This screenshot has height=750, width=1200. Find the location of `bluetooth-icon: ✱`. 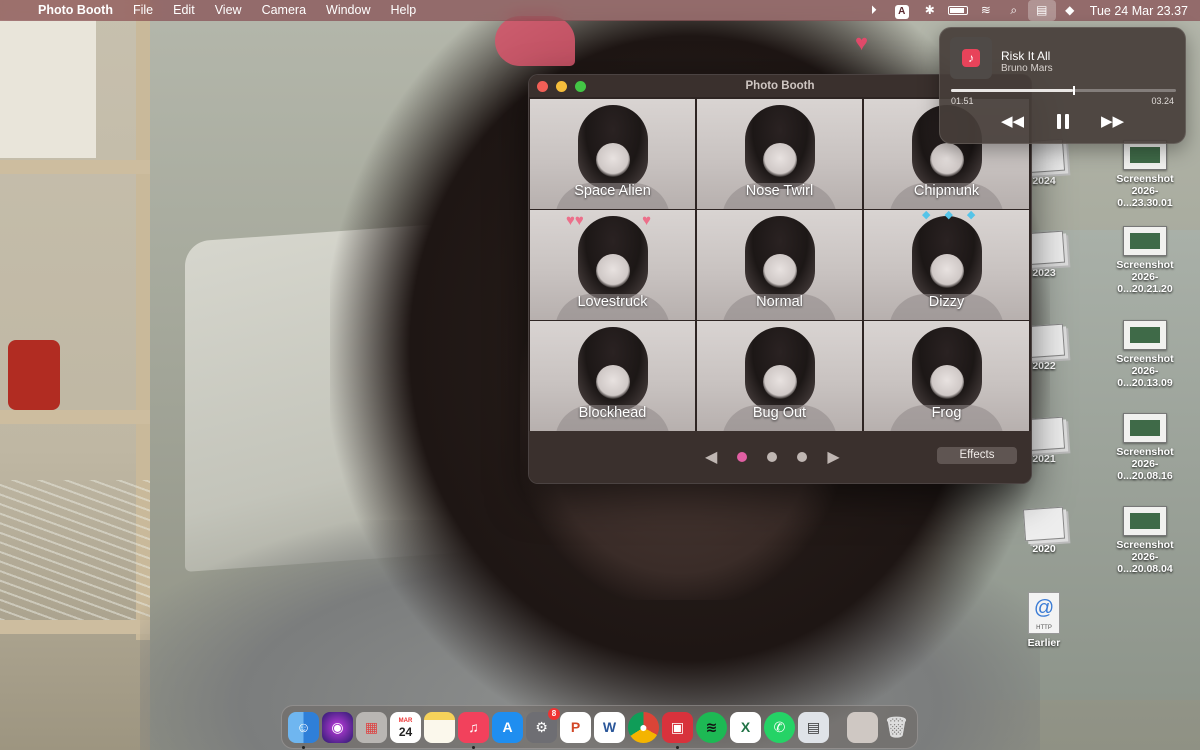

bluetooth-icon: ✱ is located at coordinates (930, 10).